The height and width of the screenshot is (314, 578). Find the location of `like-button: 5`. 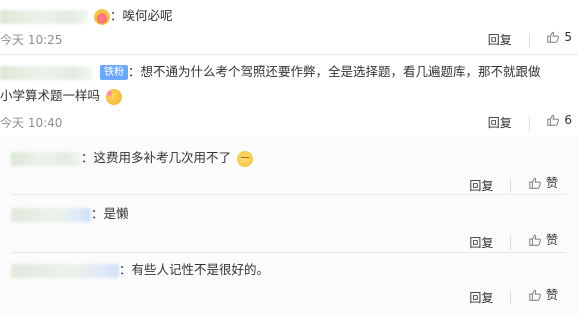

like-button: 5 is located at coordinates (559, 37).